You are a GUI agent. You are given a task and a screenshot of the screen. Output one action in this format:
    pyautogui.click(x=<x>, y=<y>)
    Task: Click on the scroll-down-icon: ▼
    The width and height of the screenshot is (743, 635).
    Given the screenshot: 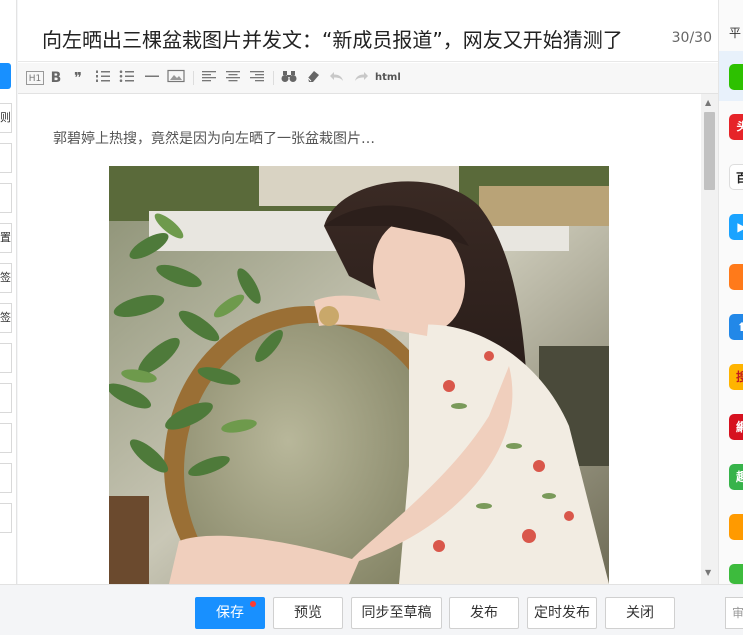 What is the action you would take?
    pyautogui.click(x=708, y=572)
    